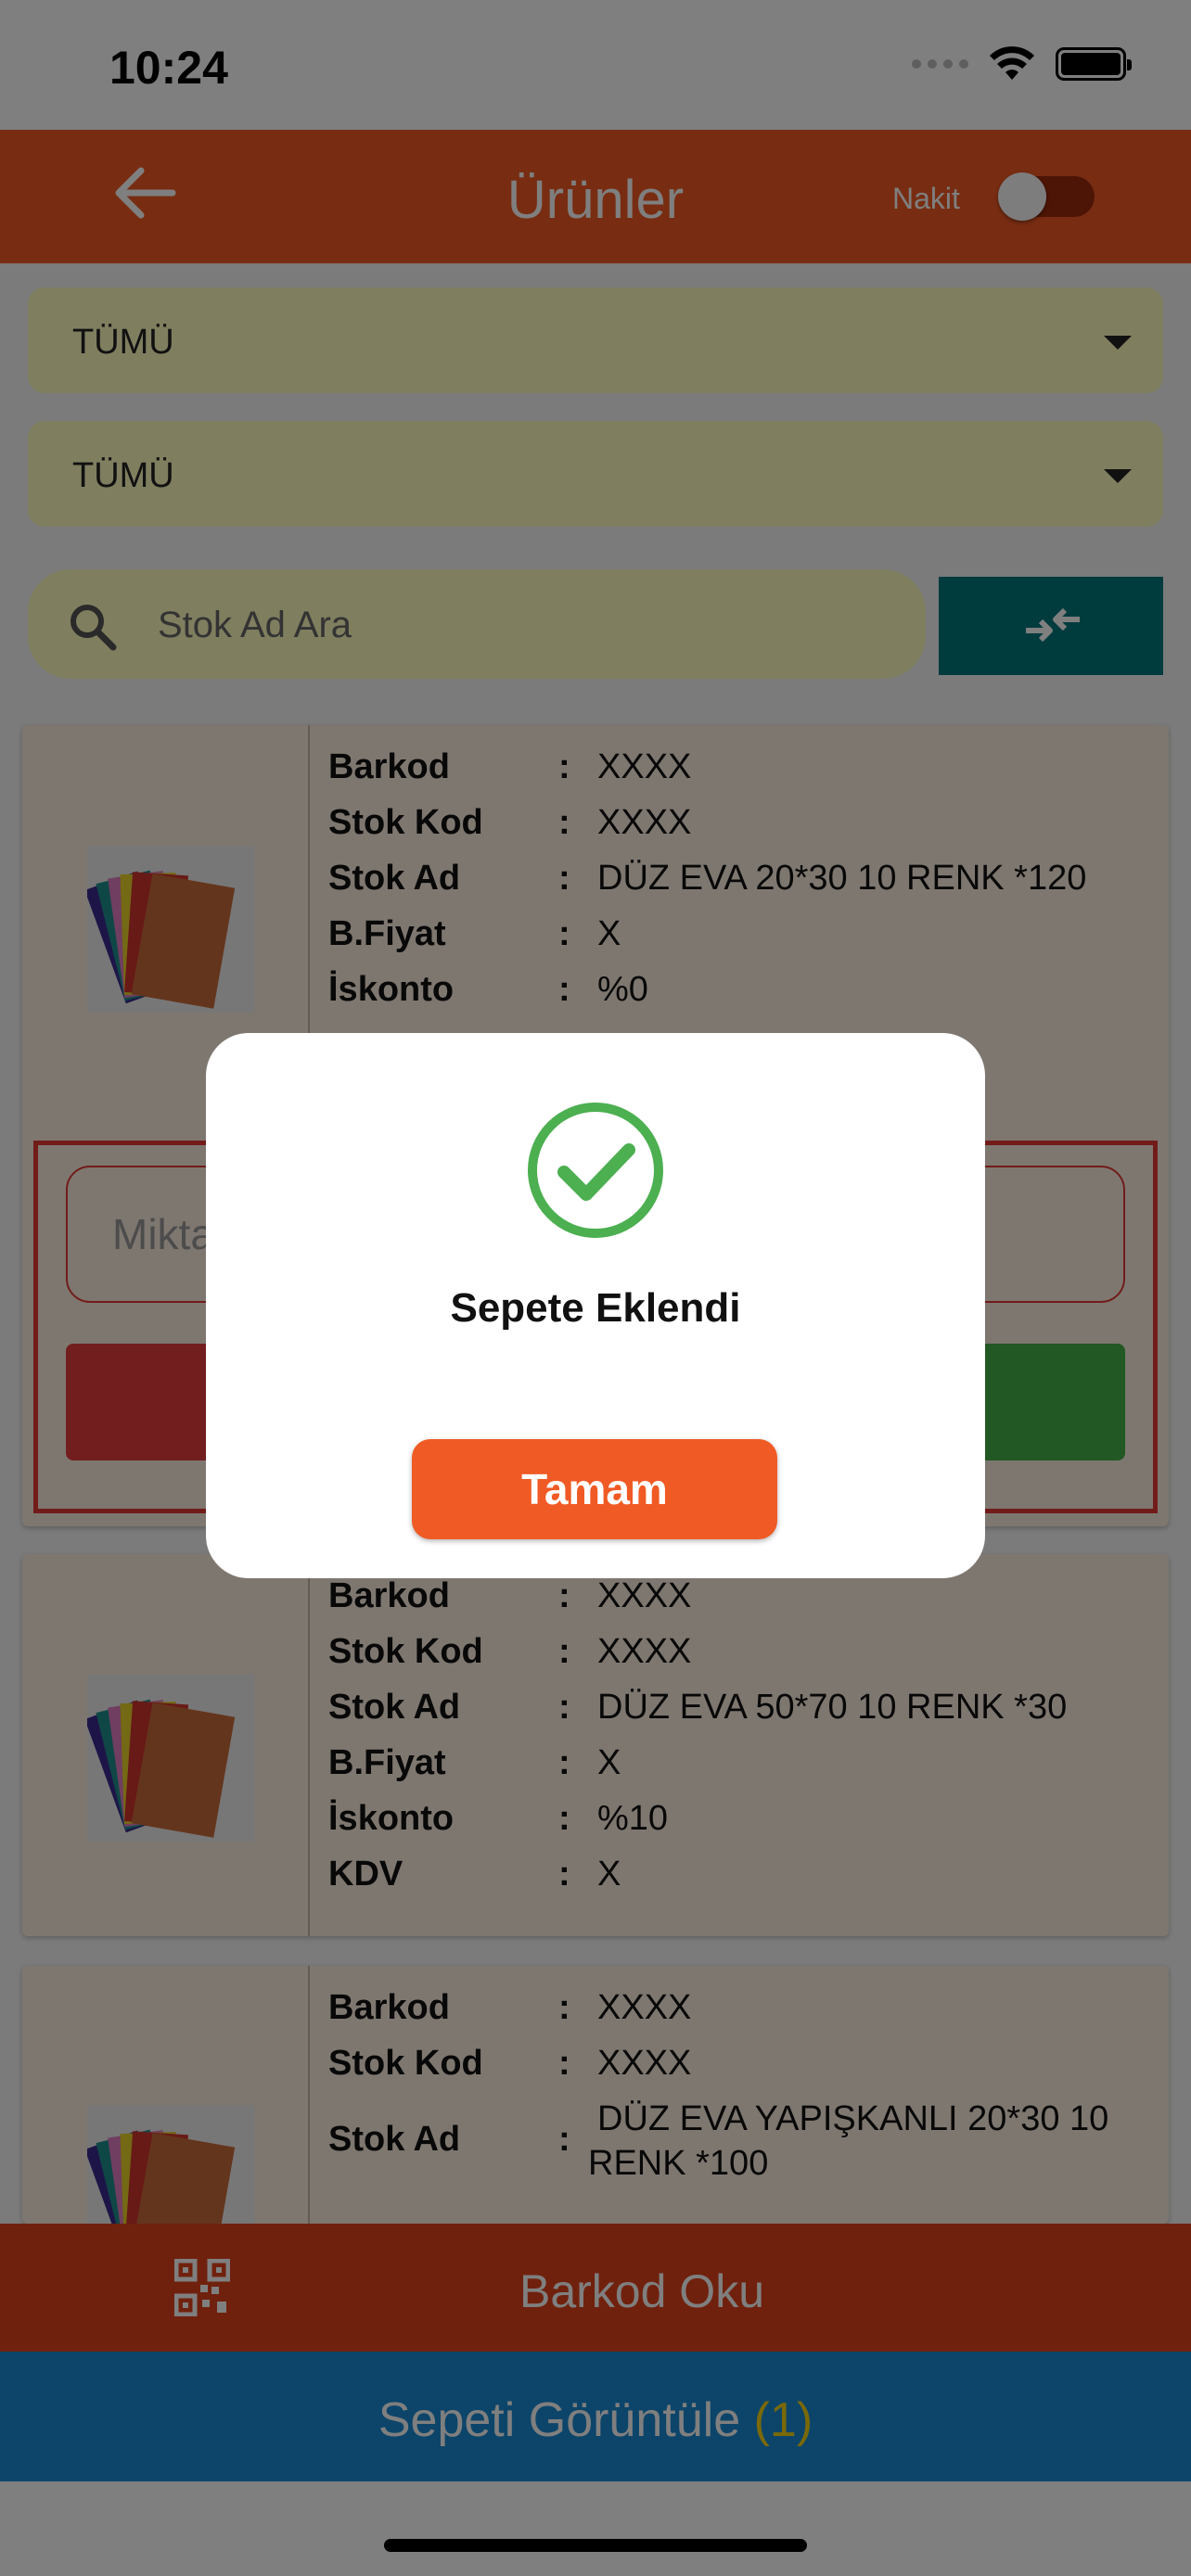 The height and width of the screenshot is (2576, 1191). What do you see at coordinates (595, 1170) in the screenshot?
I see `check-circle-icon` at bounding box center [595, 1170].